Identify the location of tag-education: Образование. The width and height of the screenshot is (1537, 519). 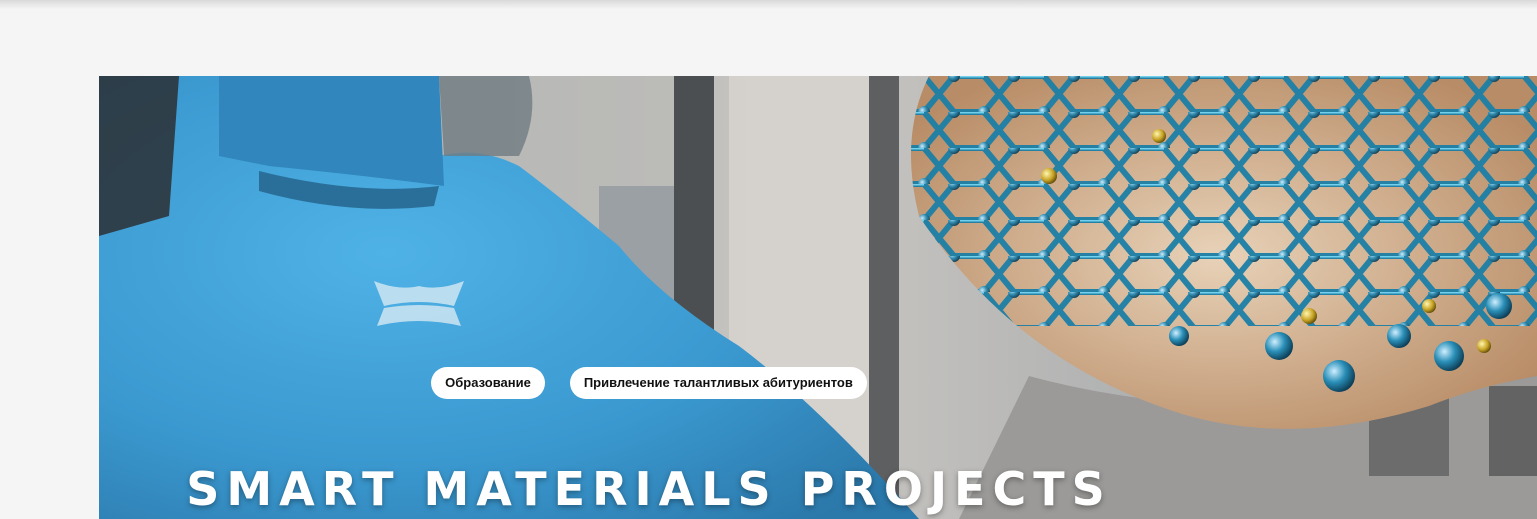
(488, 383).